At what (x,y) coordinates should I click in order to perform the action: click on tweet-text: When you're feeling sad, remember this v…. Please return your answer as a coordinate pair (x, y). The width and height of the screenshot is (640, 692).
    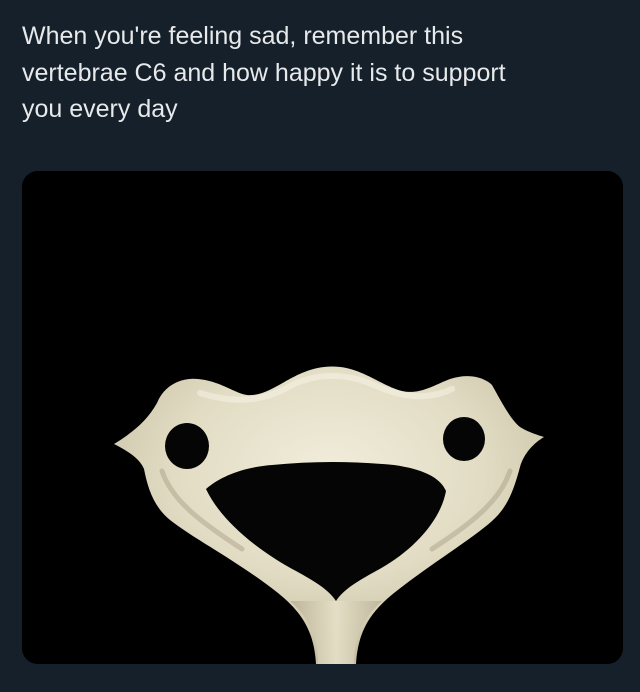
    Looking at the image, I should click on (264, 72).